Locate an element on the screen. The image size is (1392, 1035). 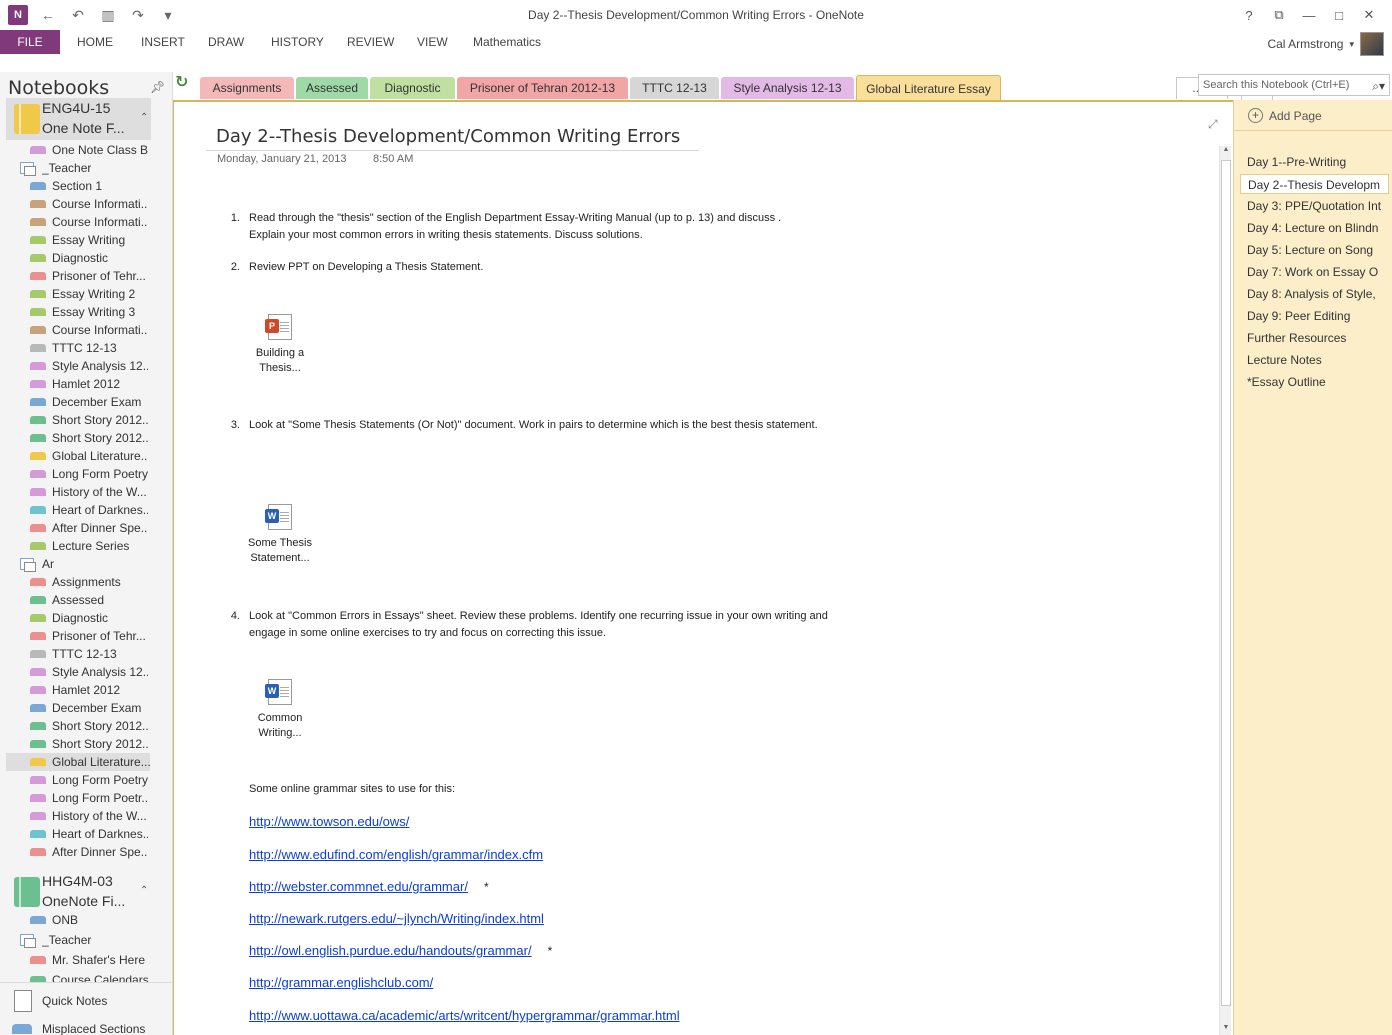
undo-icon: ↶ is located at coordinates (78, 15).